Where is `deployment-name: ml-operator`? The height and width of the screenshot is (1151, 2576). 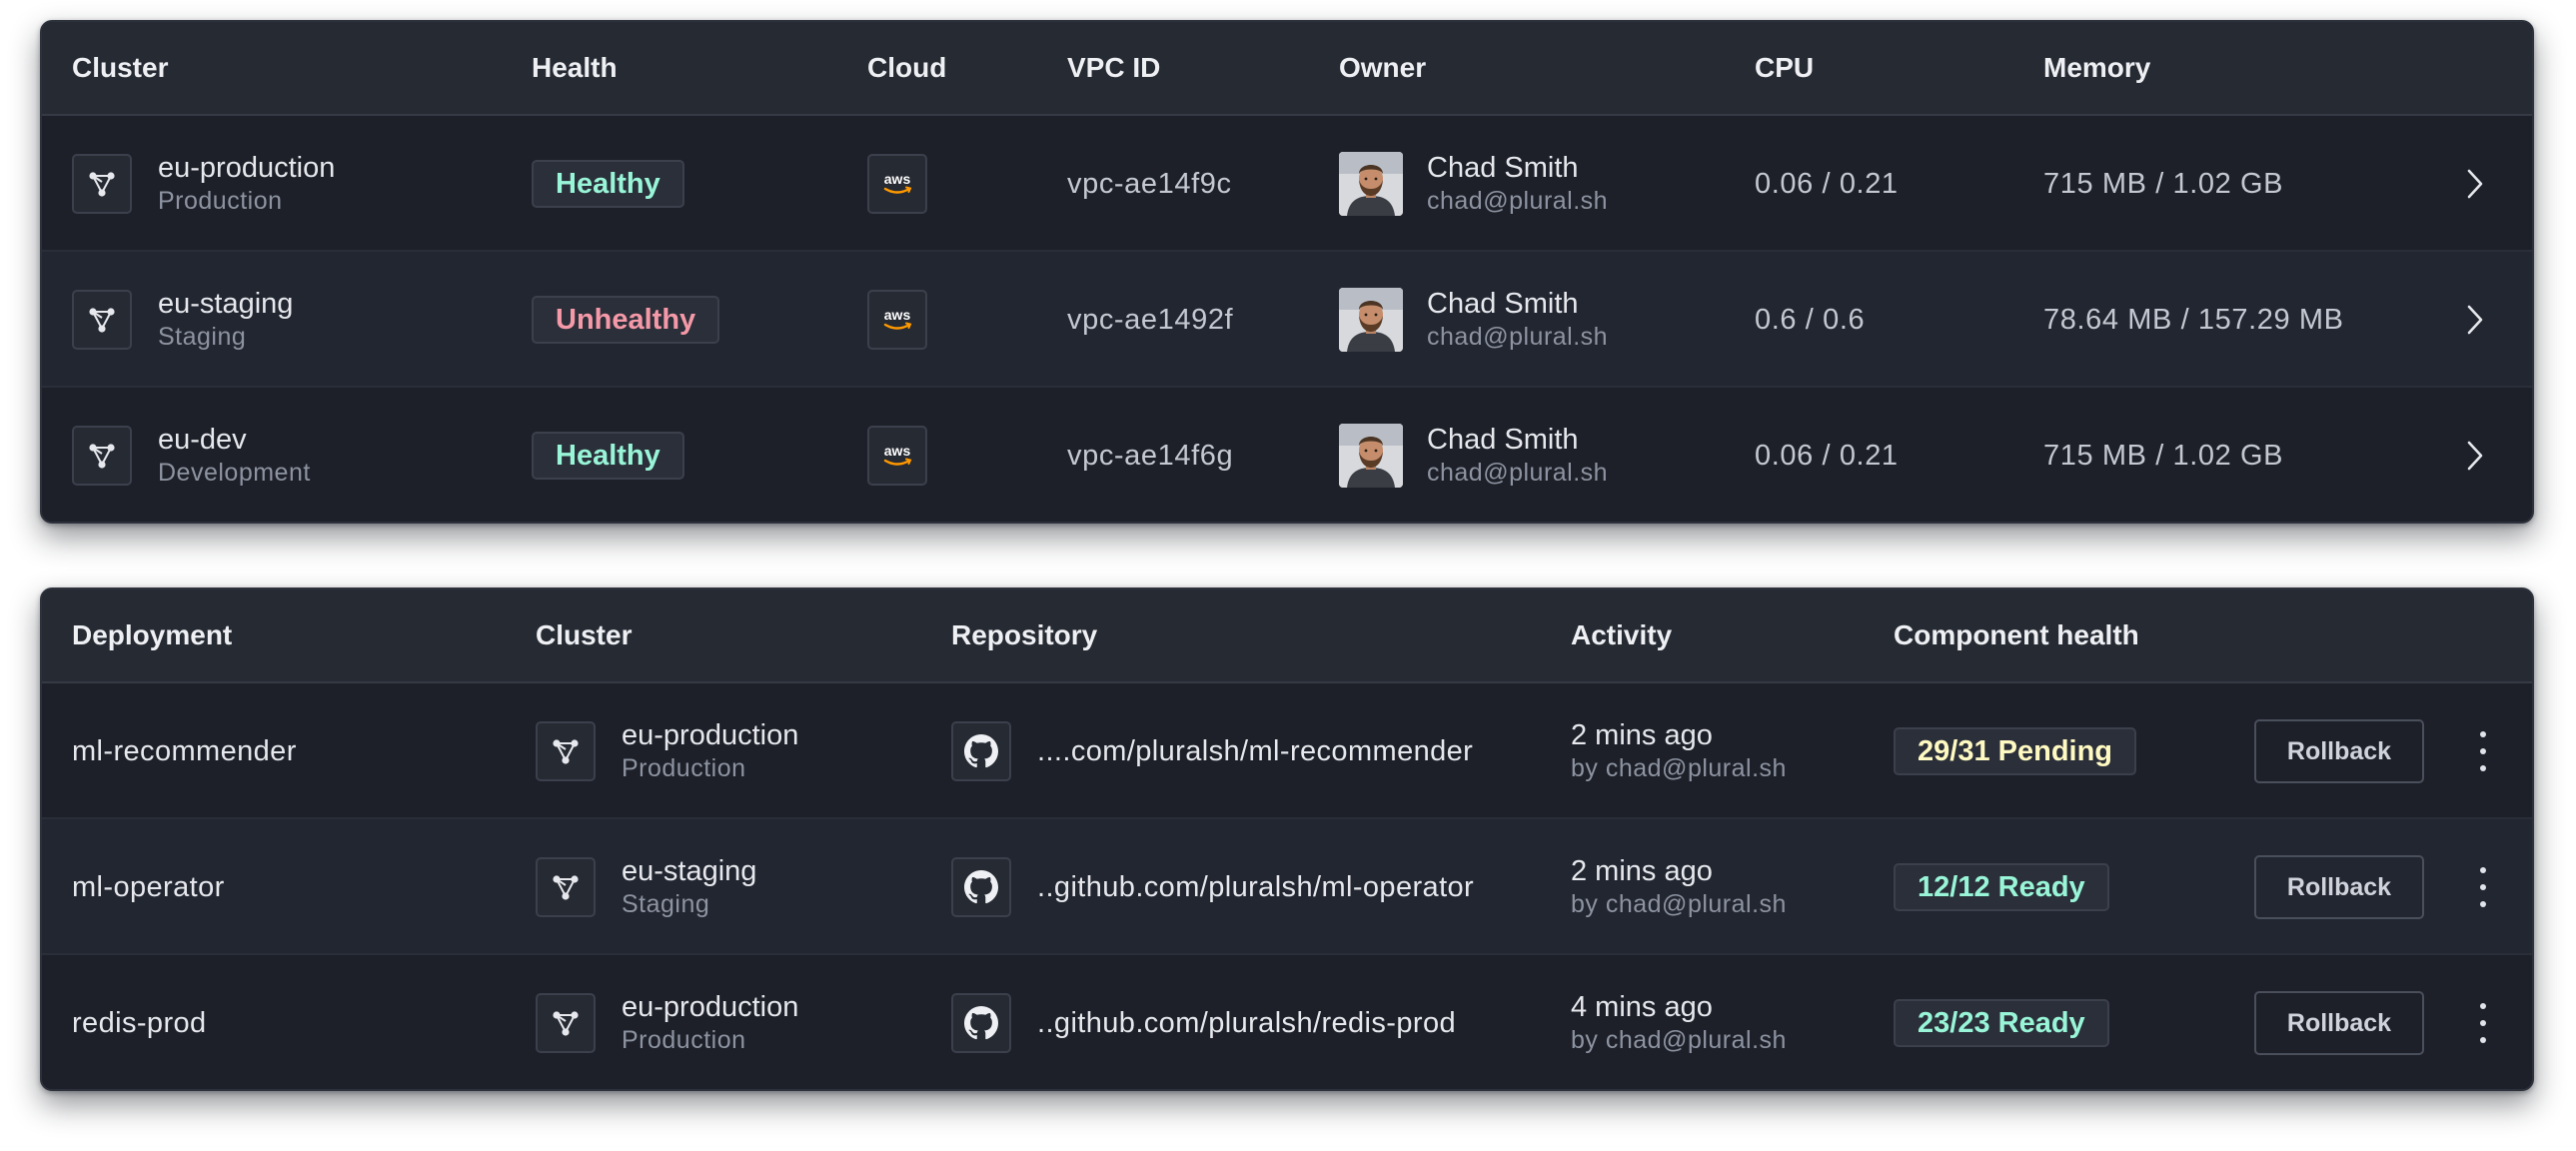
deployment-name: ml-operator is located at coordinates (148, 886).